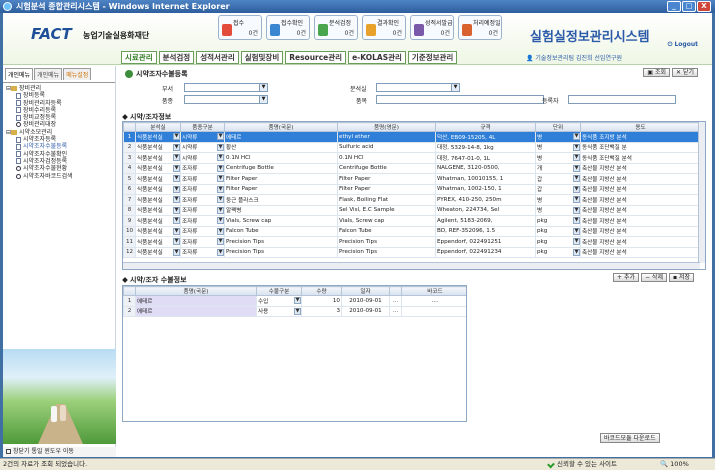 The width and height of the screenshot is (715, 470). Describe the element at coordinates (432, 27) in the screenshot. I see `quick-item: 성적서발급 0건` at that location.